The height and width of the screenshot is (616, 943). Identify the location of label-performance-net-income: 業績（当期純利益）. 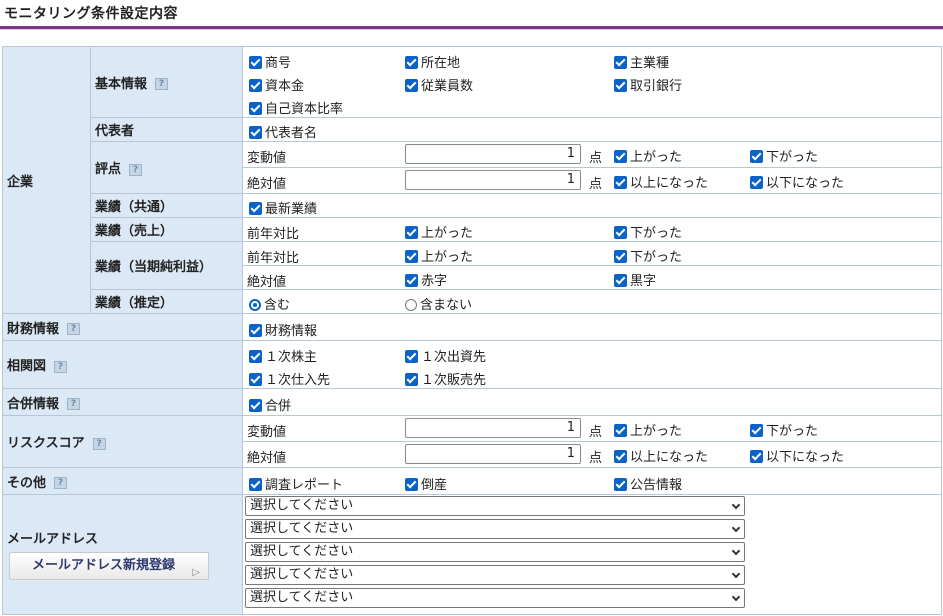
(166, 265).